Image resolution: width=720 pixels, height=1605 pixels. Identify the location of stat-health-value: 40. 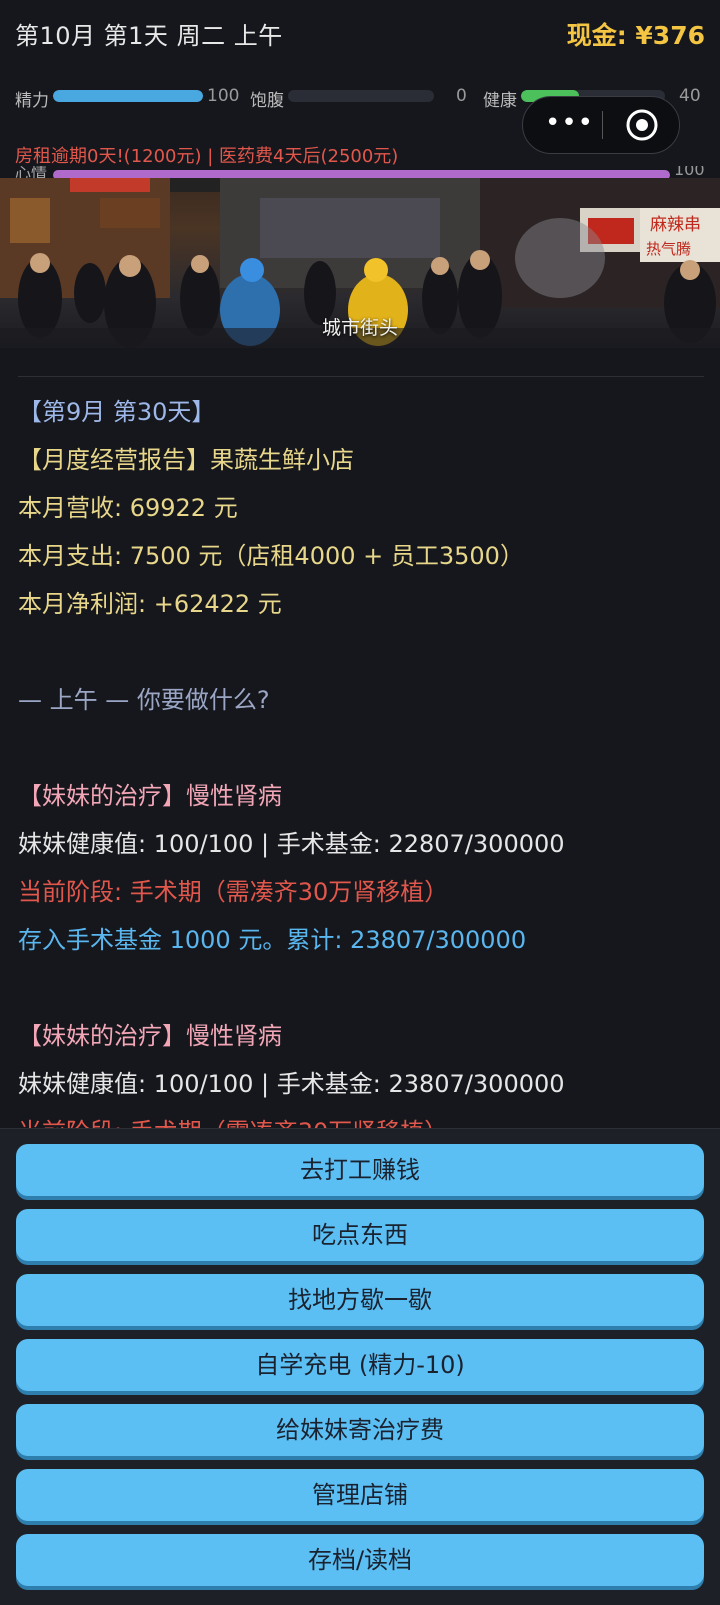
(690, 96).